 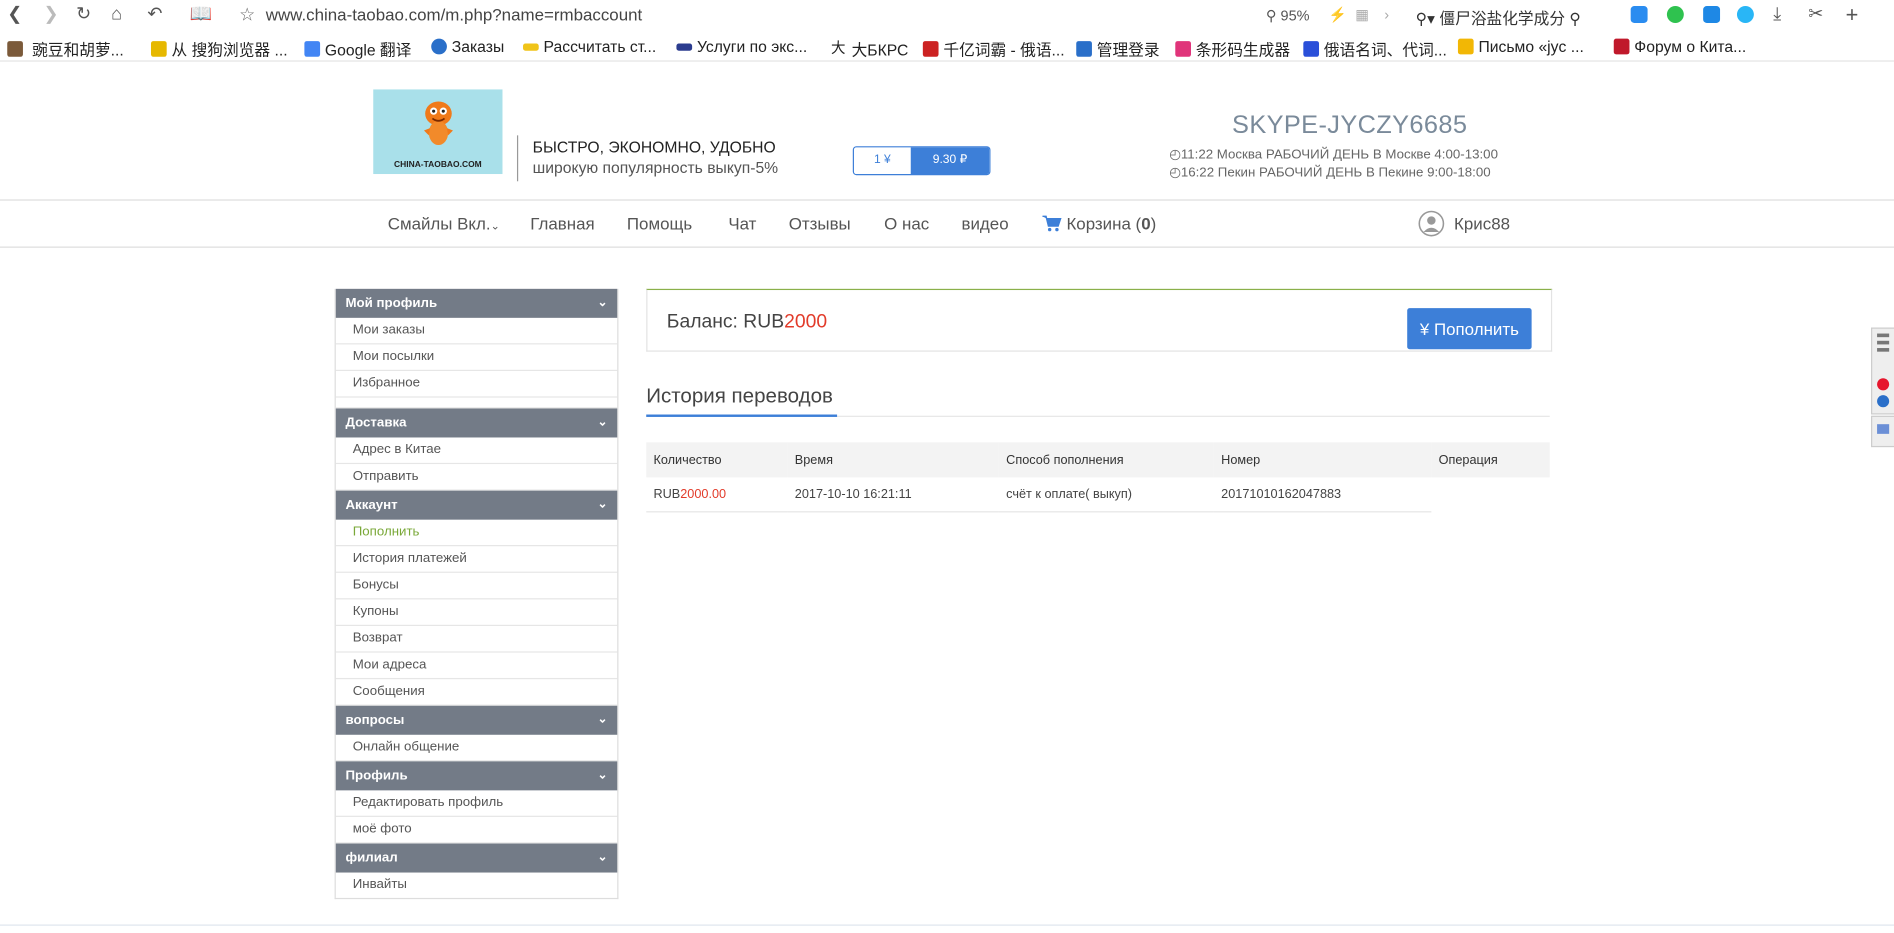 I want to click on extension-icon, so click(x=1745, y=14).